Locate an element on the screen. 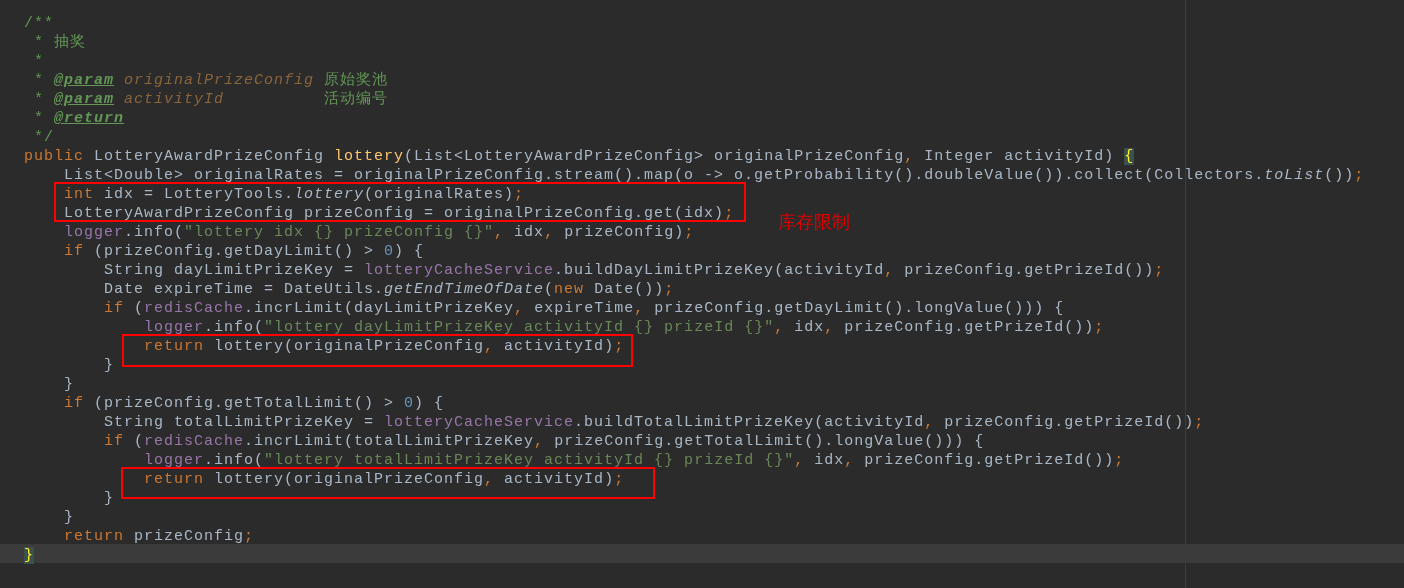 The image size is (1404, 588). code-line: /** is located at coordinates (39, 23).